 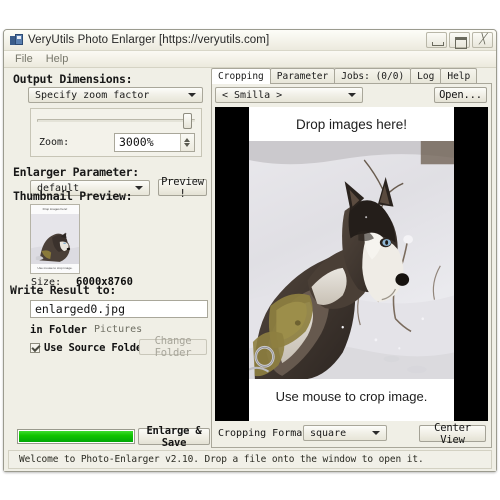 I want to click on cropping-format-label: Cropping Format:, so click(x=266, y=433).